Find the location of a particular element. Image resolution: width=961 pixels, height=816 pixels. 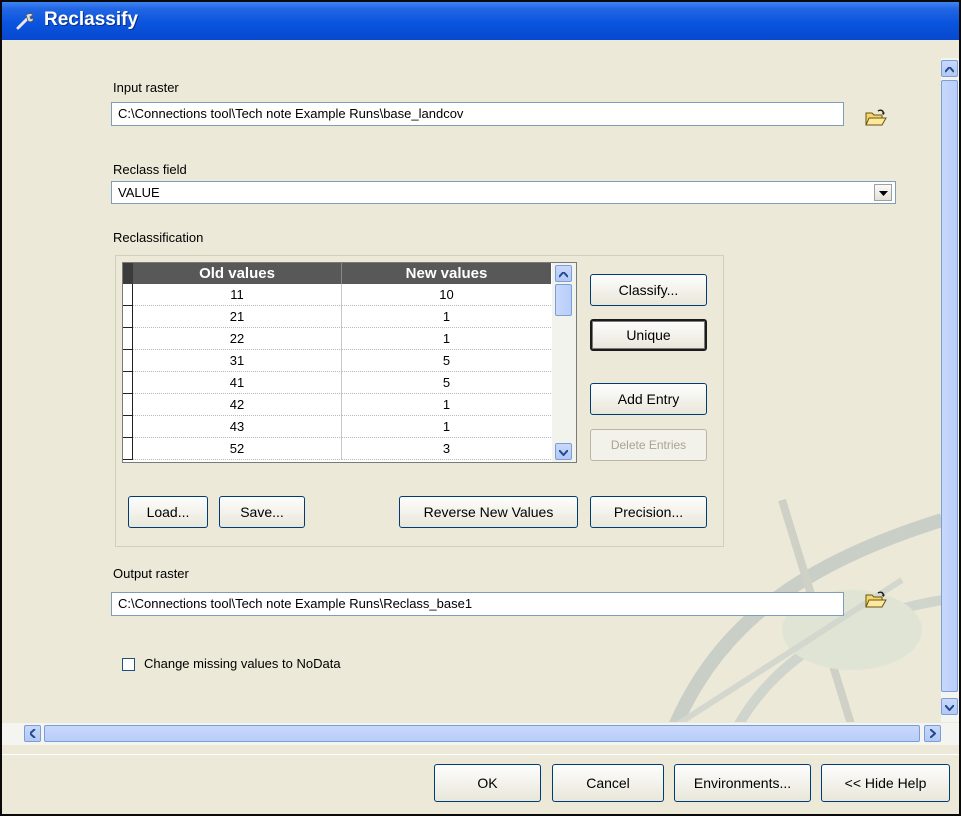

dialog-scroll-thumb is located at coordinates (949, 386).